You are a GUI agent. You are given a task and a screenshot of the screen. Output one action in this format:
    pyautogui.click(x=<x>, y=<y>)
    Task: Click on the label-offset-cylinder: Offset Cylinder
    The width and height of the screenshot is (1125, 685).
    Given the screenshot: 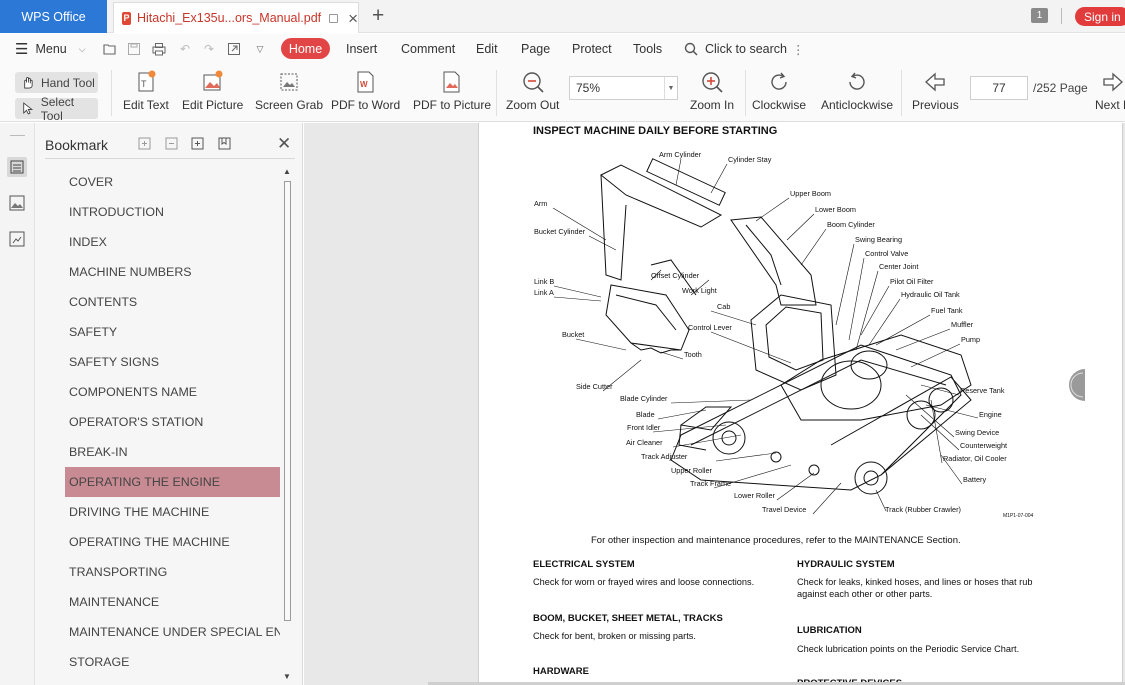 What is the action you would take?
    pyautogui.click(x=675, y=275)
    